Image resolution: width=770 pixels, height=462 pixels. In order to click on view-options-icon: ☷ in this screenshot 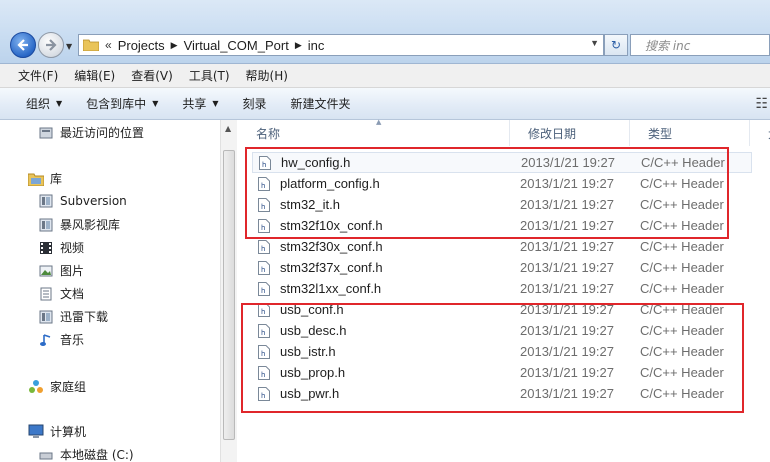, I will do `click(761, 104)`.